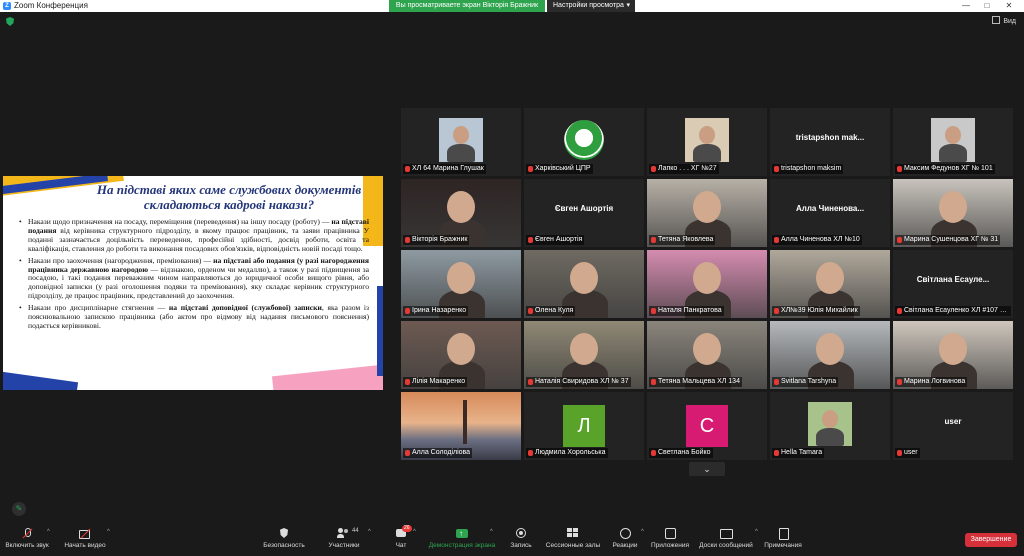 The width and height of the screenshot is (1024, 556). What do you see at coordinates (578, 382) in the screenshot?
I see `participant-name-label: Наталія Свиридова ХЛ № 37` at bounding box center [578, 382].